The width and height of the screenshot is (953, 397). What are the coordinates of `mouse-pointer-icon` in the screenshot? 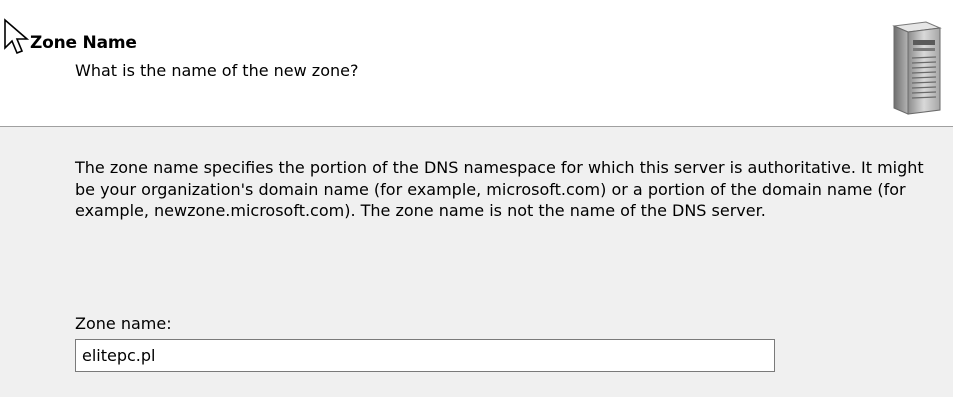 It's located at (17, 36).